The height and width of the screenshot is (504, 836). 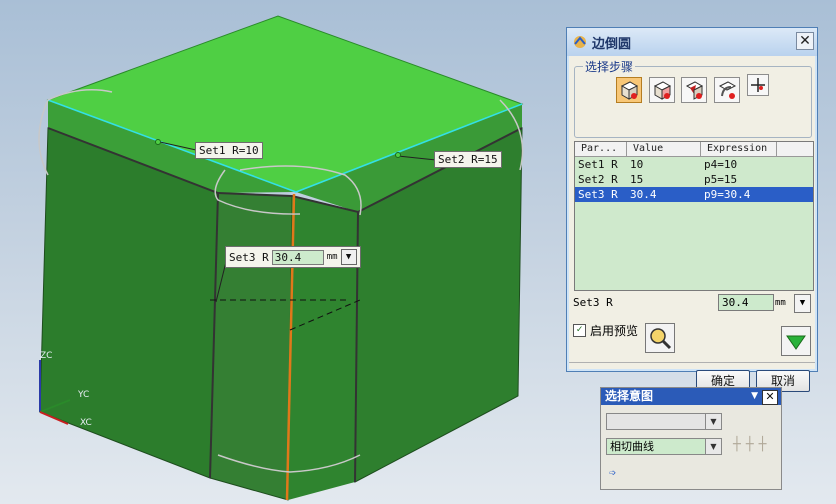 What do you see at coordinates (758, 85) in the screenshot?
I see `point-step-icon` at bounding box center [758, 85].